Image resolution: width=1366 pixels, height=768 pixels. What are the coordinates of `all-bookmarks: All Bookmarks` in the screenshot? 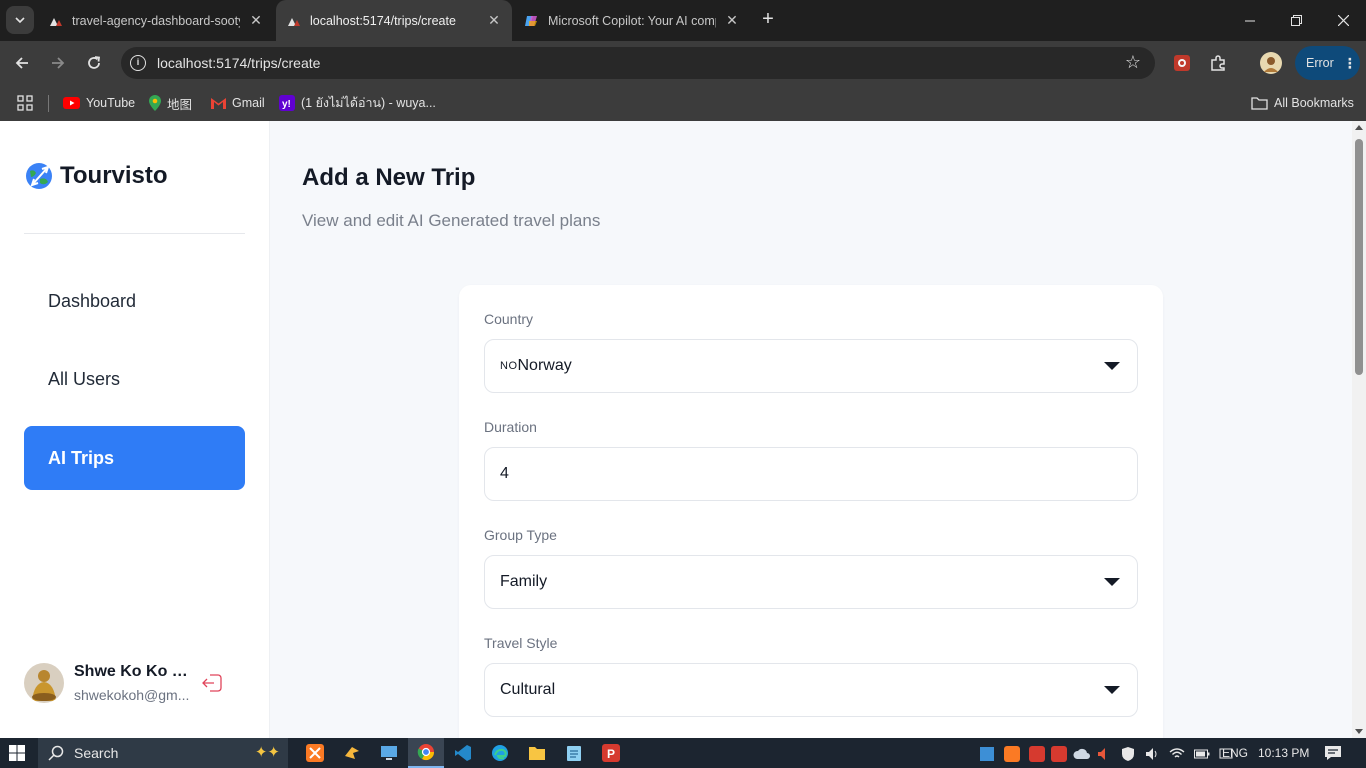 It's located at (1302, 103).